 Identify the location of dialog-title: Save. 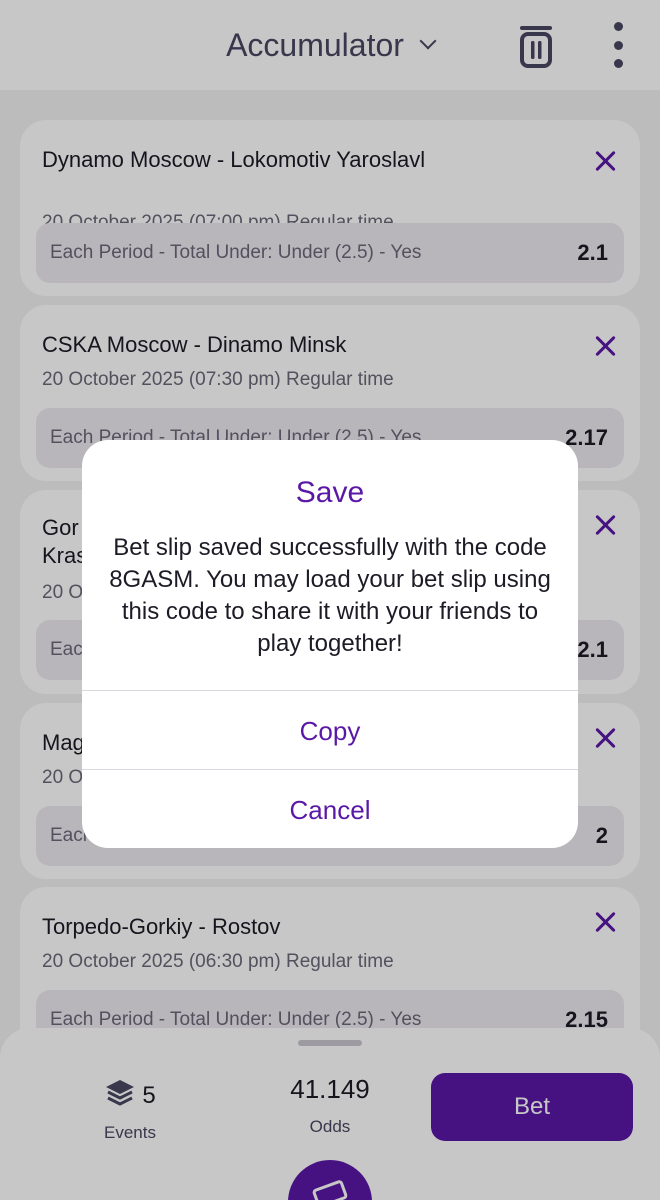
(330, 492).